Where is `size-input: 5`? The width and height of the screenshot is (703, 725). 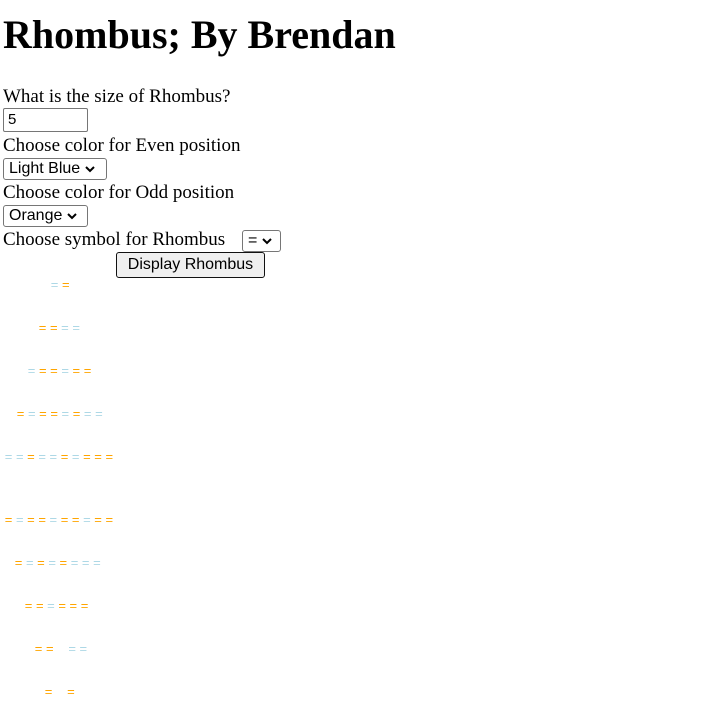 size-input: 5 is located at coordinates (45, 120).